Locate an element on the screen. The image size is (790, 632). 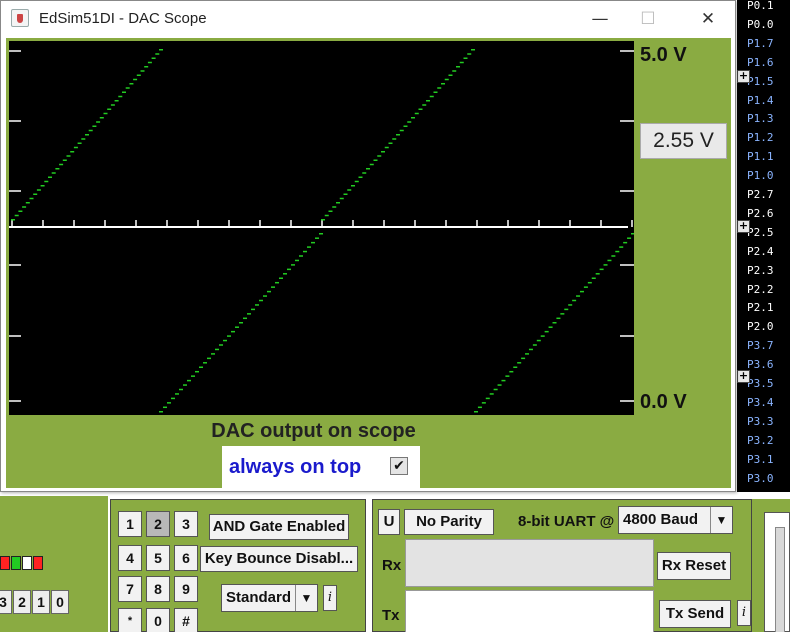
uart-info-button: i is located at coordinates (744, 613).